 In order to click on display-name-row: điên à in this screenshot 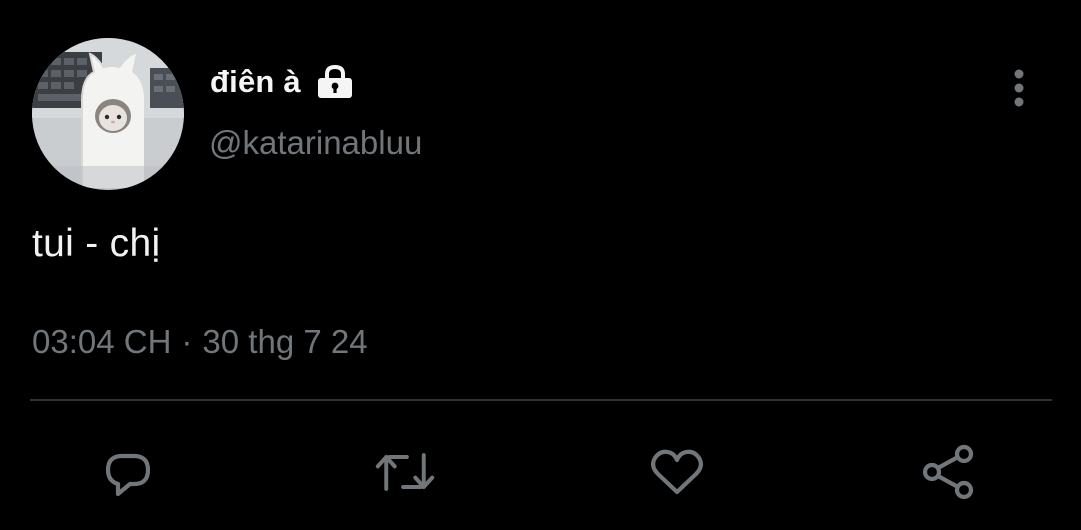, I will do `click(282, 82)`.